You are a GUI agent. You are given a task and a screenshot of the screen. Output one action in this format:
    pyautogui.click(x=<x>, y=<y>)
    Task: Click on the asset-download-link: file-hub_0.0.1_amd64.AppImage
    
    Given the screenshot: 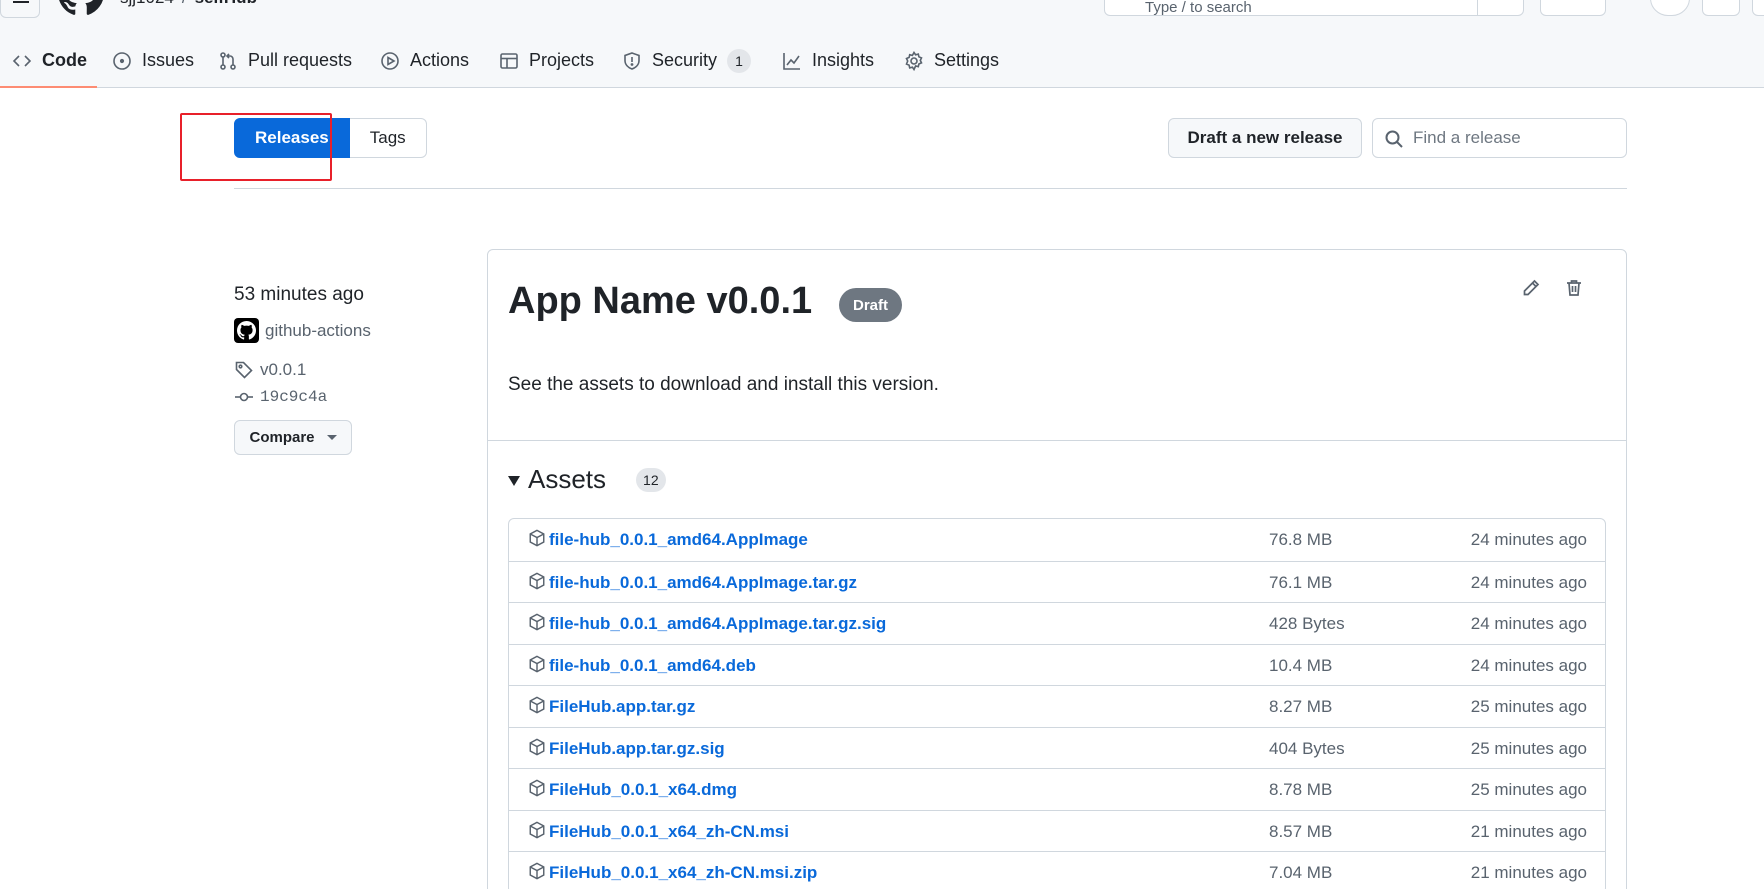 What is the action you would take?
    pyautogui.click(x=678, y=540)
    